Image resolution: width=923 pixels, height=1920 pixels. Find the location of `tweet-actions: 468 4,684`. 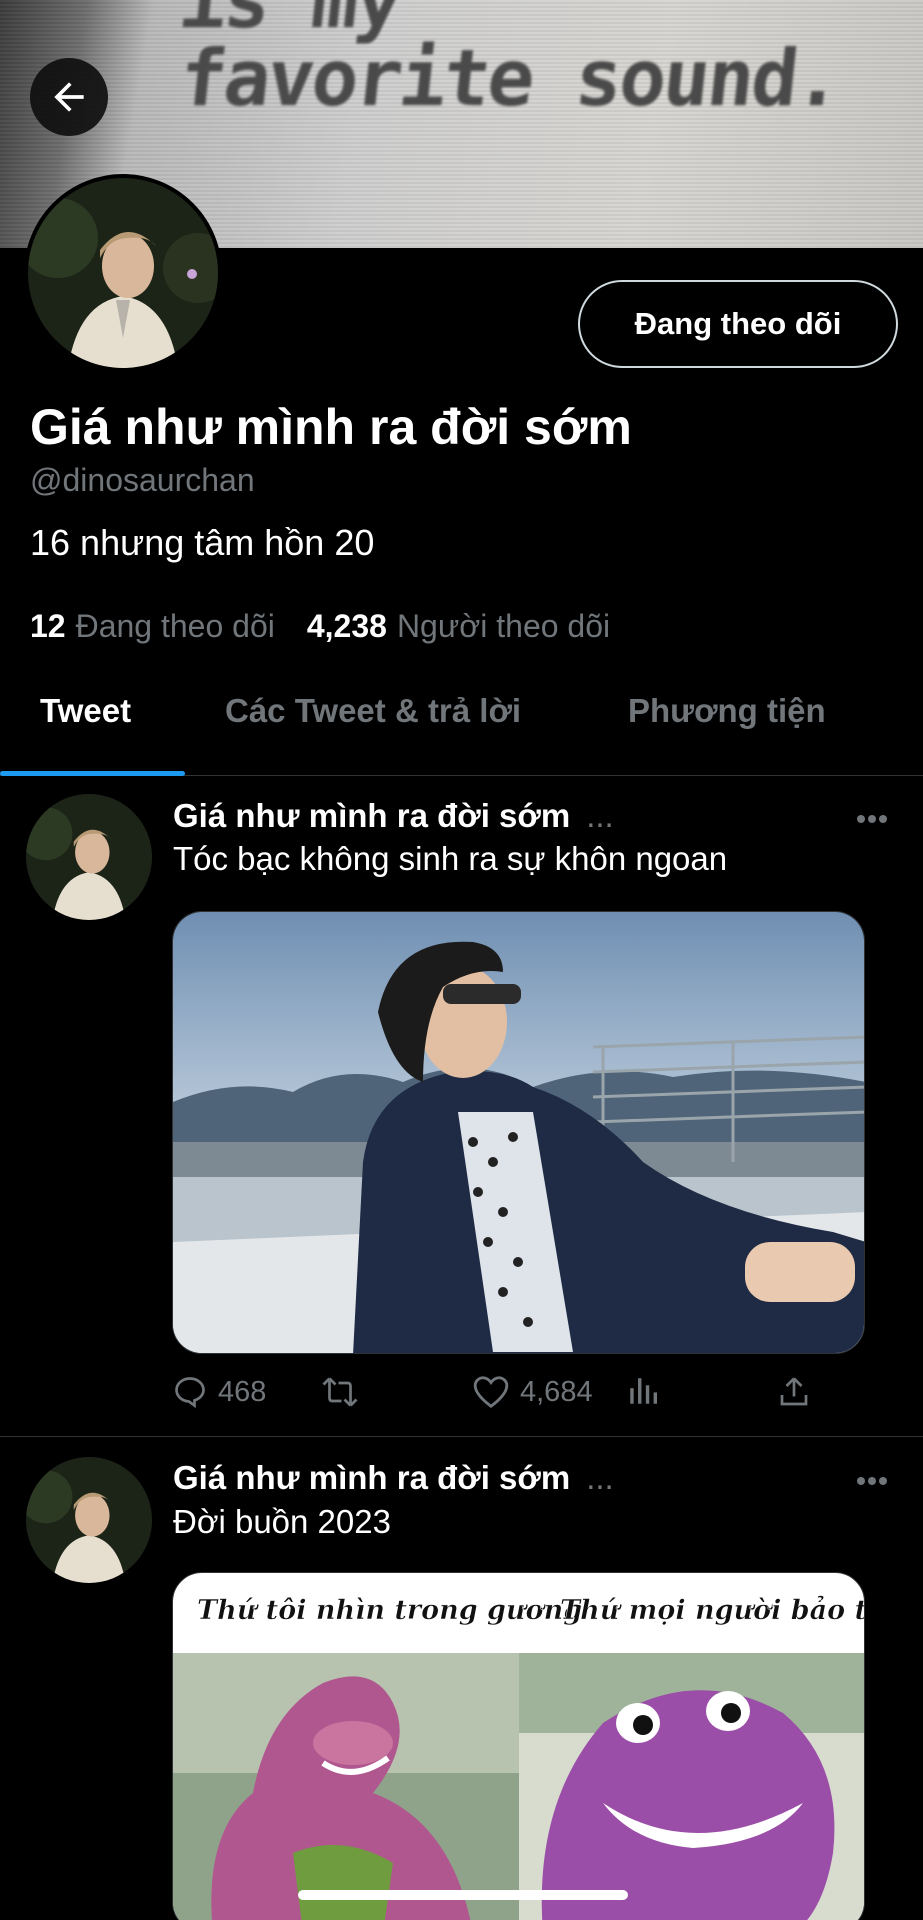

tweet-actions: 468 4,684 is located at coordinates (502, 1399).